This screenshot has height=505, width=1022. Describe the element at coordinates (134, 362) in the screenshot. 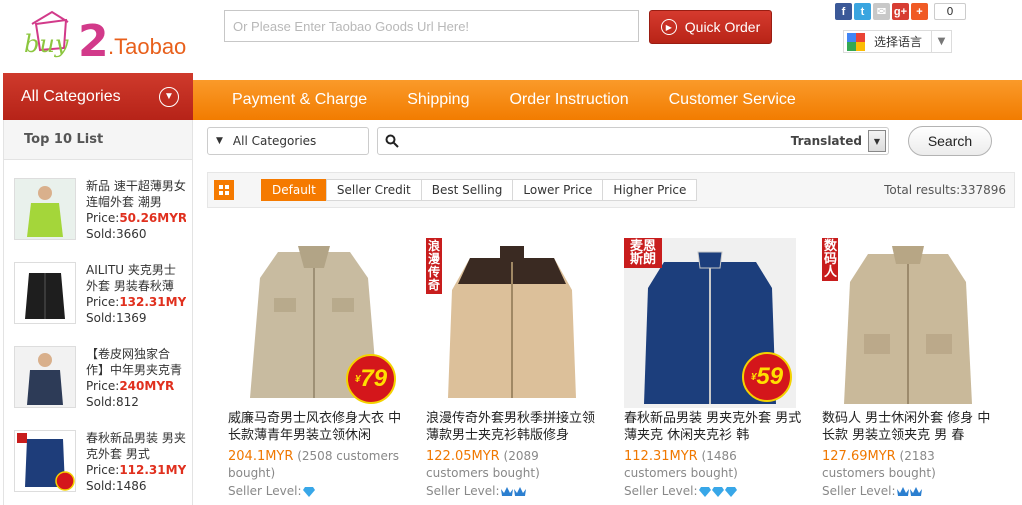

I see `sidebar-item-name: 【卷皮网独家合作】中年男夹克青仑` at that location.